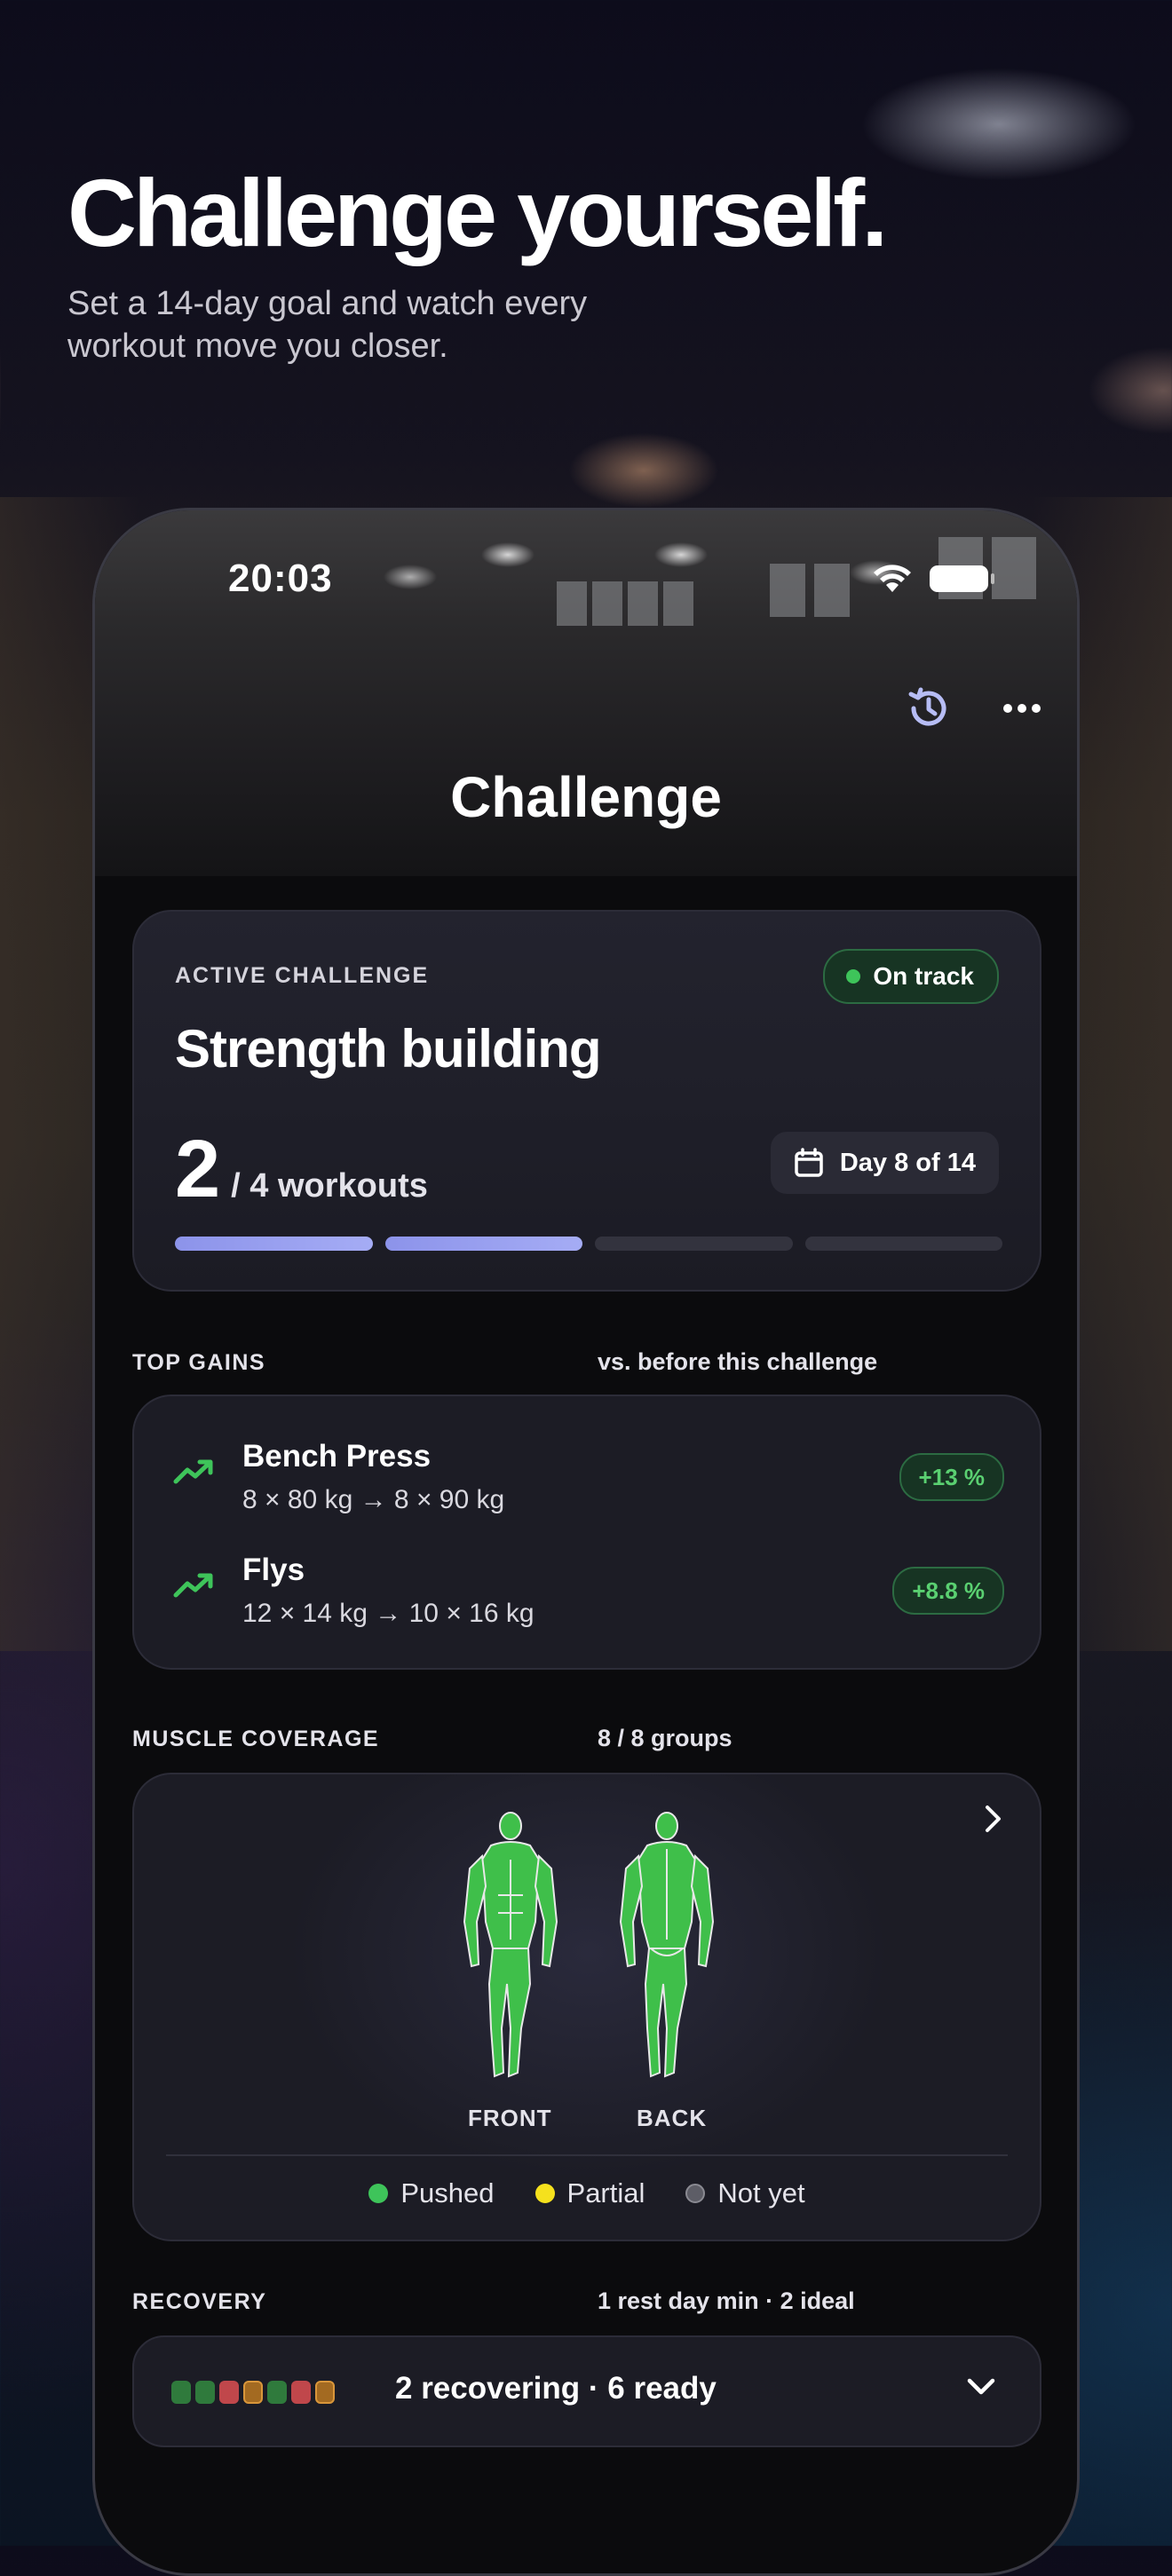 The height and width of the screenshot is (2576, 1172). Describe the element at coordinates (199, 1362) in the screenshot. I see `top-gains-label: TOP GAINS` at that location.